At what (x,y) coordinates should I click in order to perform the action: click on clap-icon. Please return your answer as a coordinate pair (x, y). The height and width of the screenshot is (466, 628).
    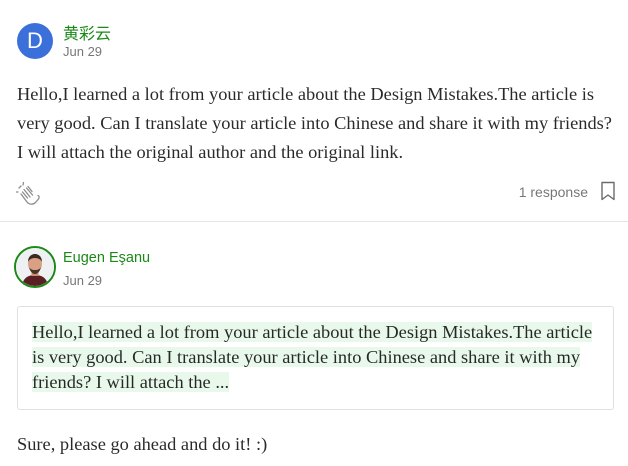
    Looking at the image, I should click on (29, 194).